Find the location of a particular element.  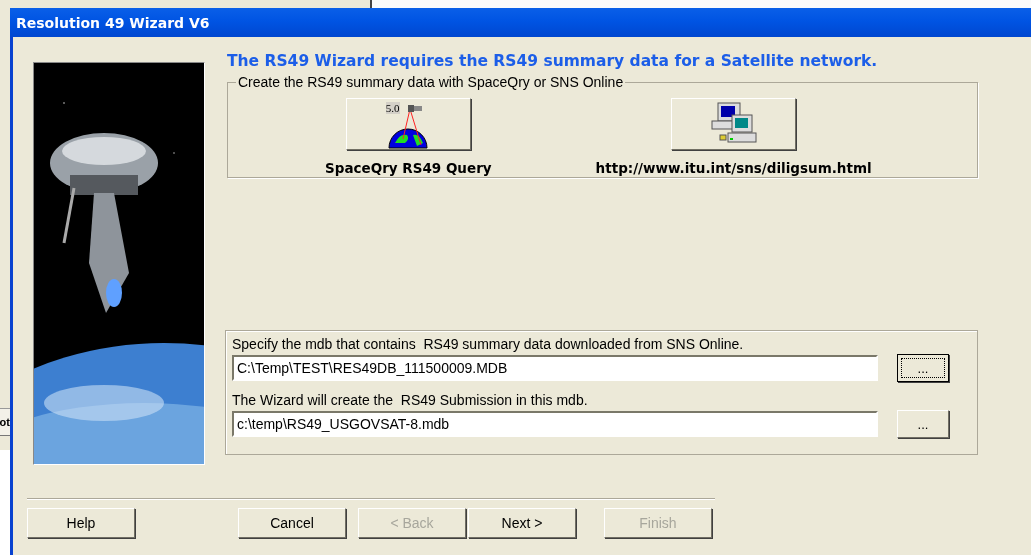

cancel-button: Cancel is located at coordinates (292, 523).